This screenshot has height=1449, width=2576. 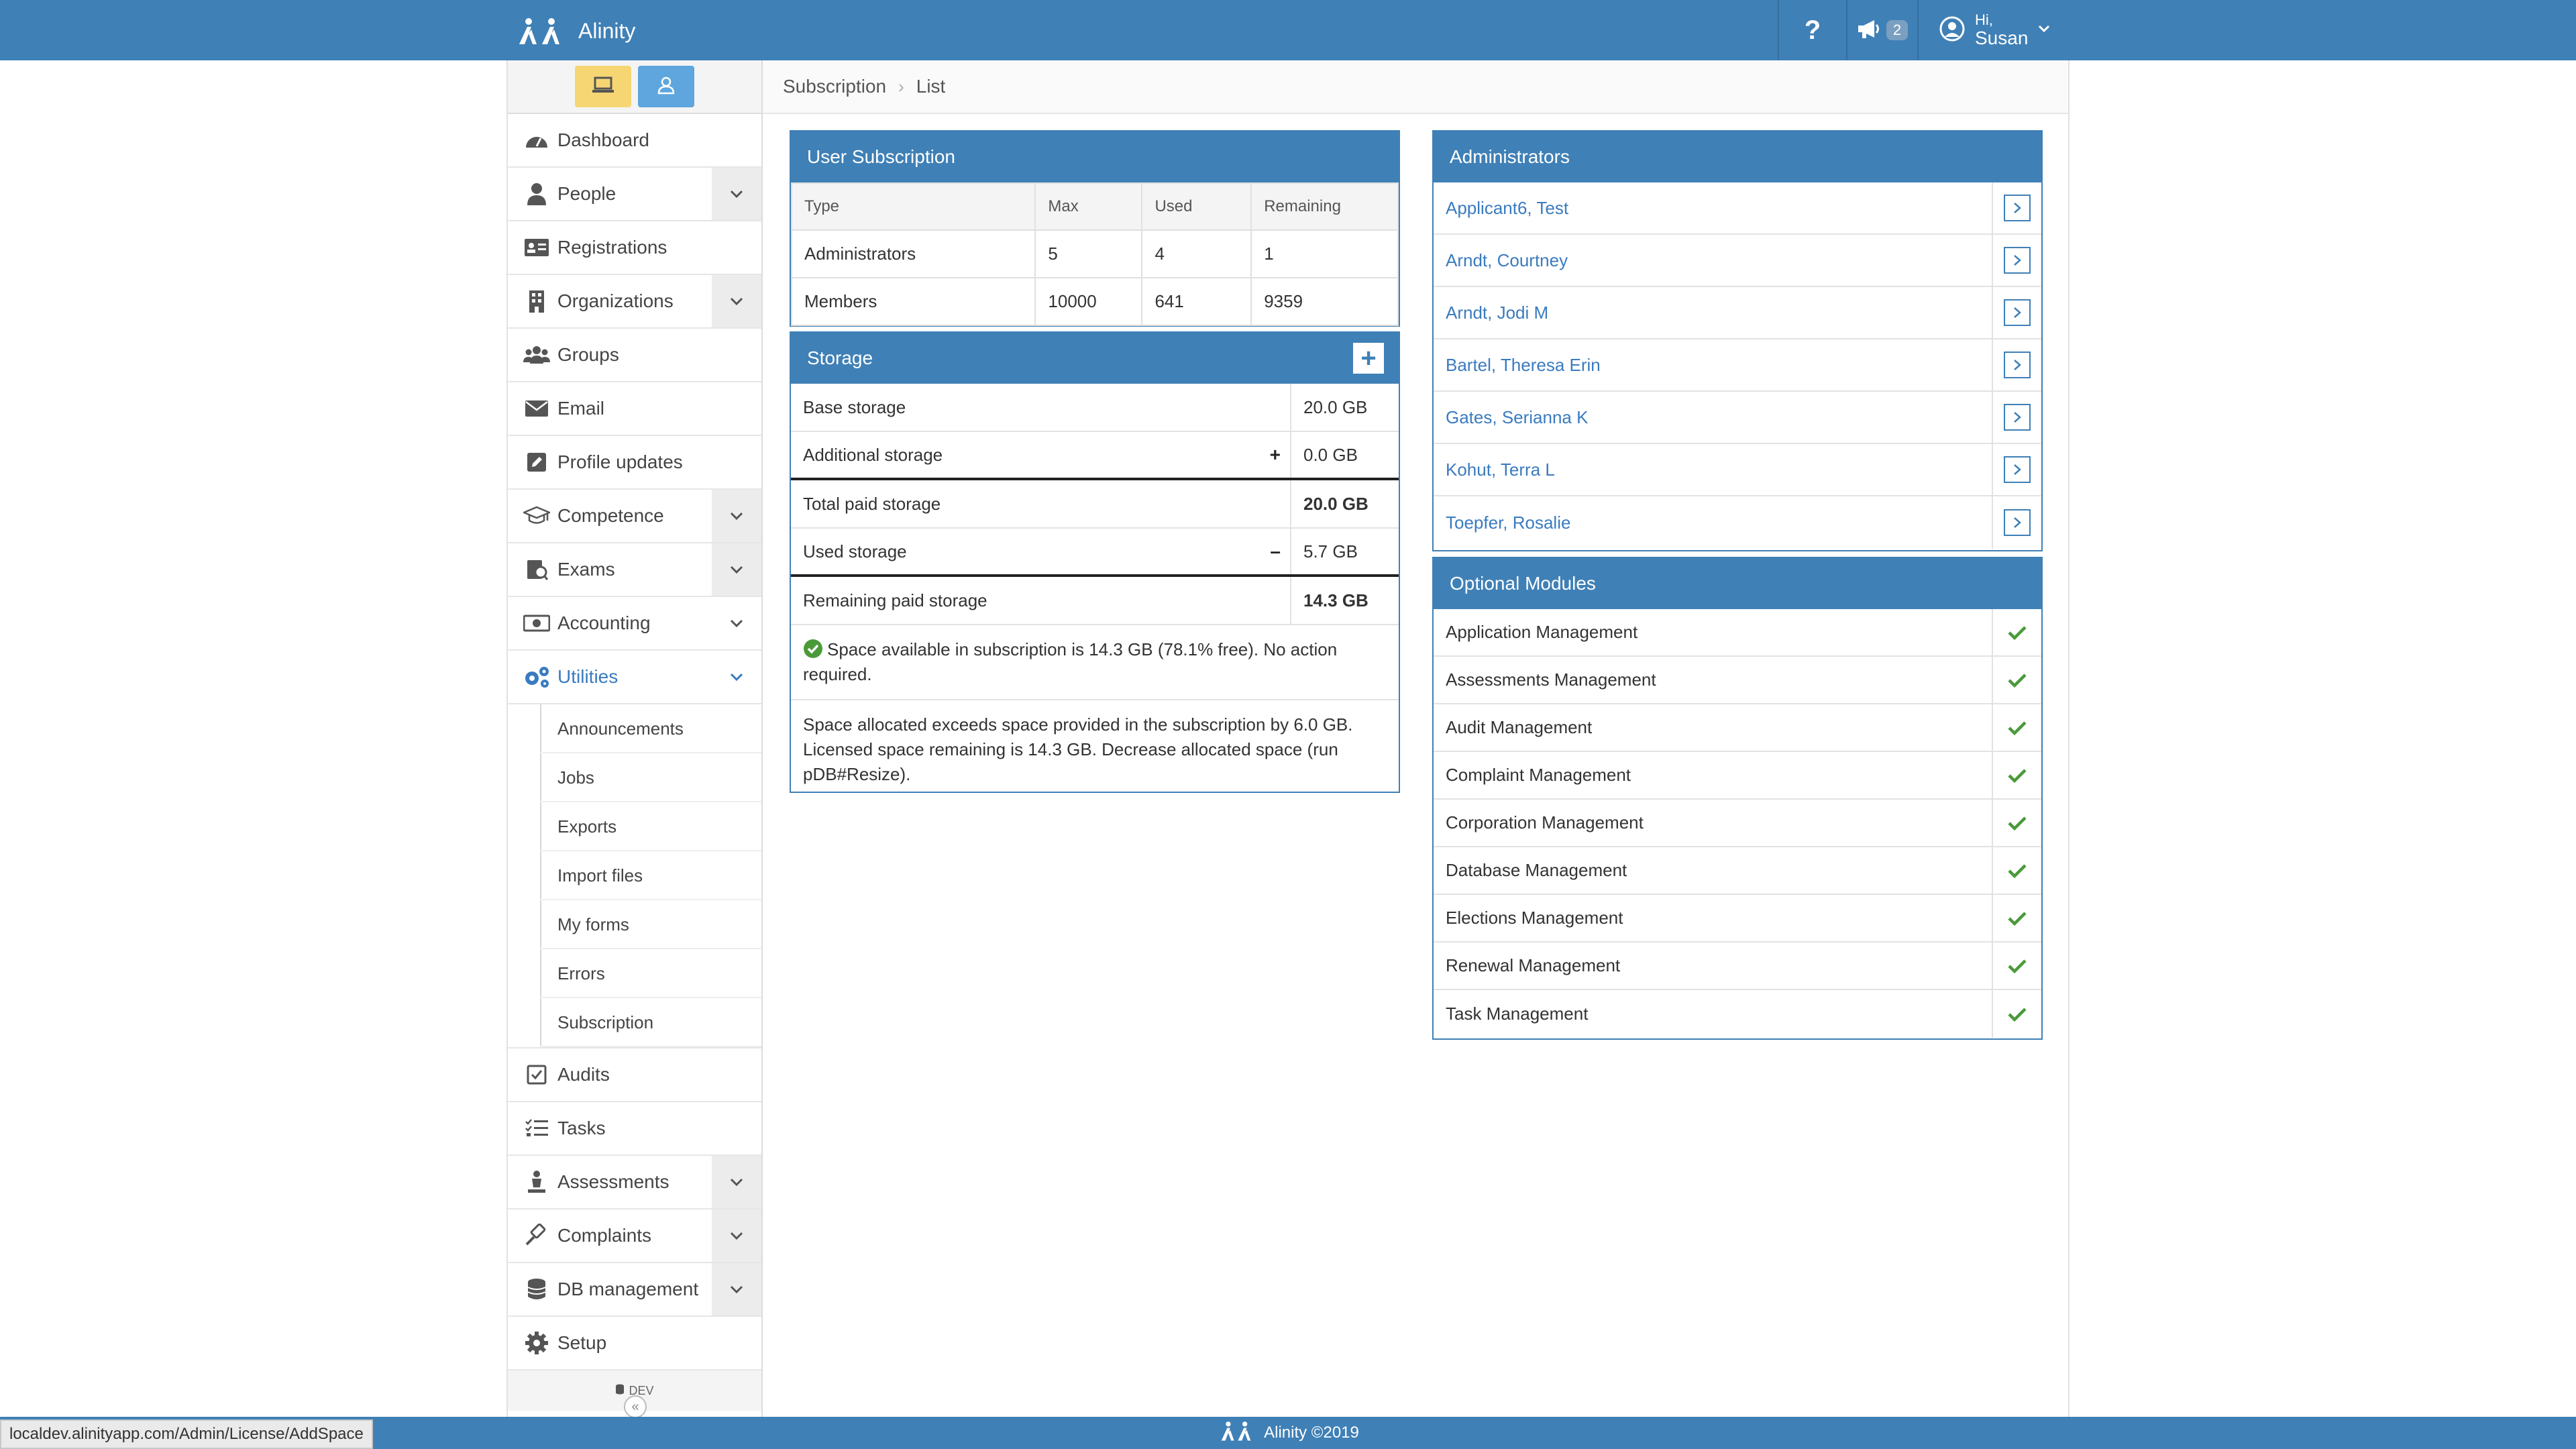 I want to click on sidebar-item-dashboard: Dashboard, so click(x=634, y=141).